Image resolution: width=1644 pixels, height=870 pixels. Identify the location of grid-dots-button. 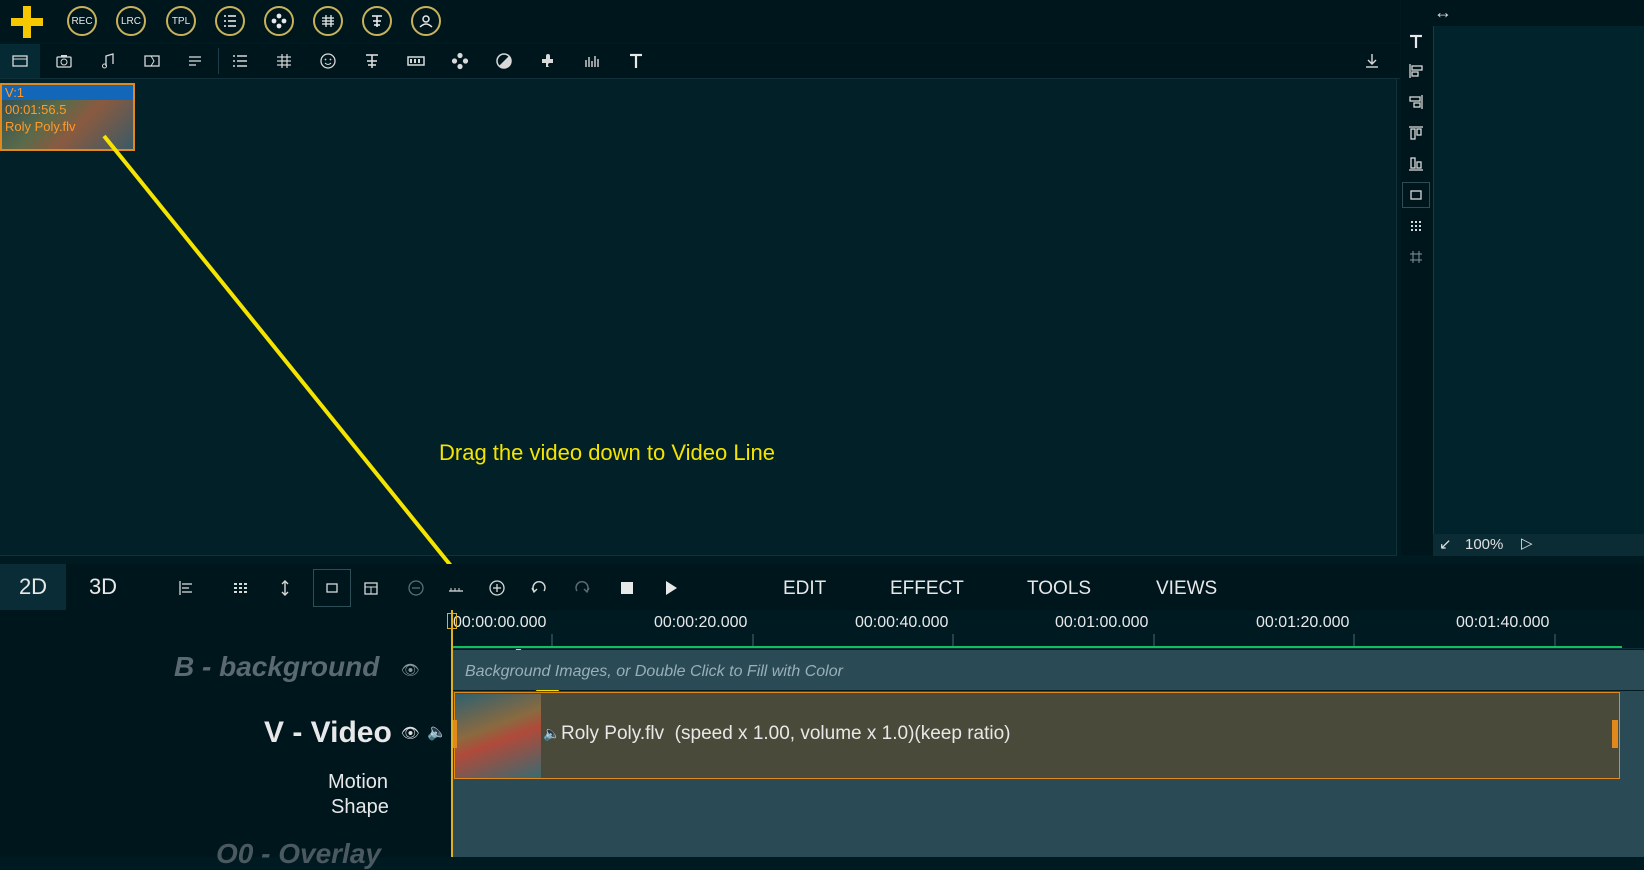
(1416, 226).